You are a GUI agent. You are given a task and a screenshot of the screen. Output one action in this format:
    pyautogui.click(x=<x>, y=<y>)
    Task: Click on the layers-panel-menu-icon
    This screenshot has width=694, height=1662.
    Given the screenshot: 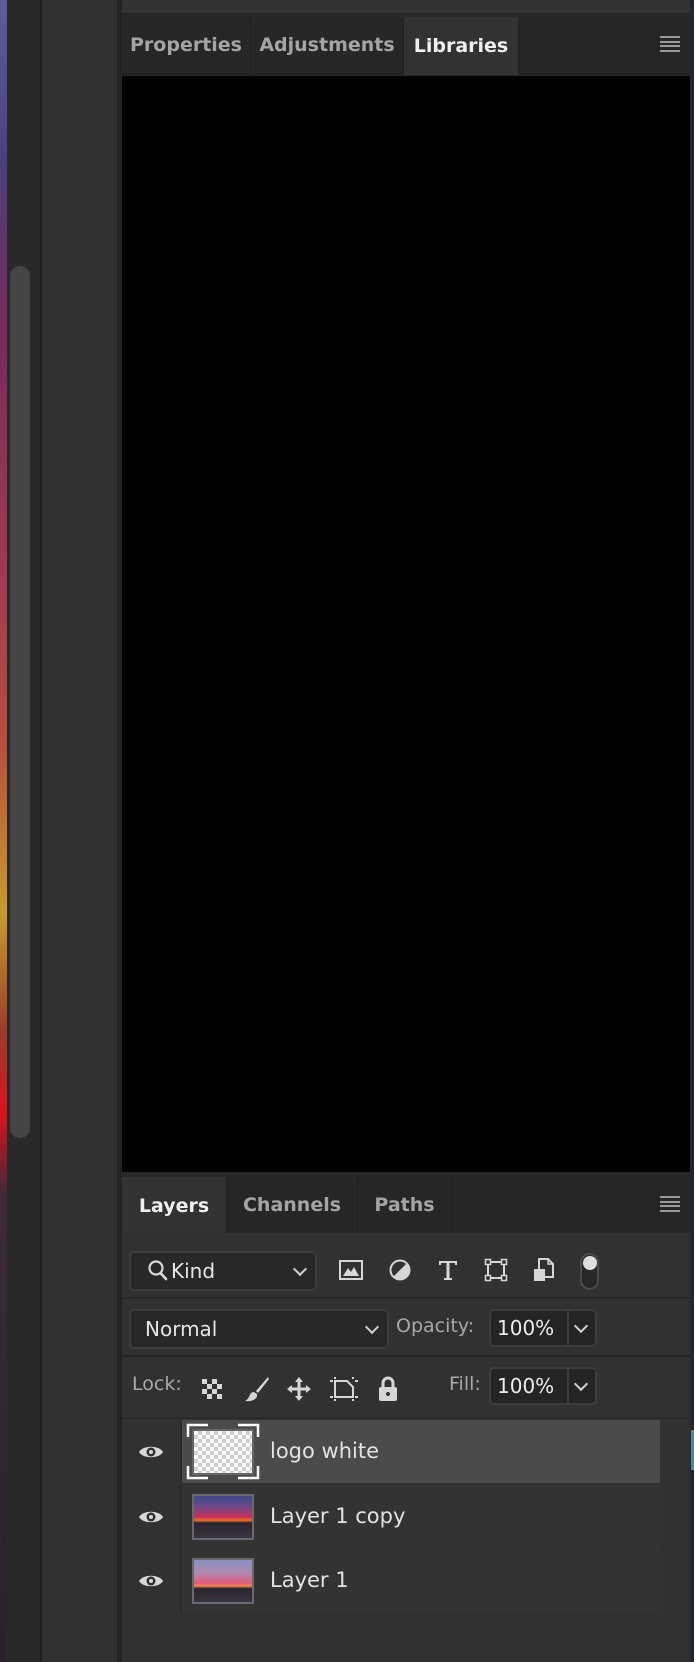 What is the action you would take?
    pyautogui.click(x=670, y=1204)
    